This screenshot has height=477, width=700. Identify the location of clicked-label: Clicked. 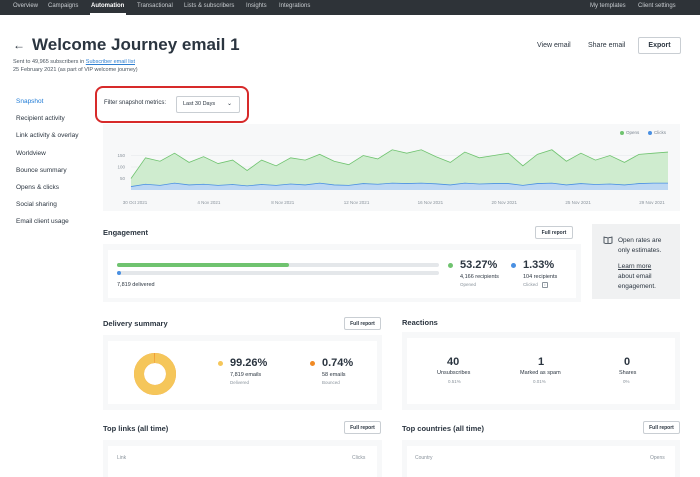
(530, 284).